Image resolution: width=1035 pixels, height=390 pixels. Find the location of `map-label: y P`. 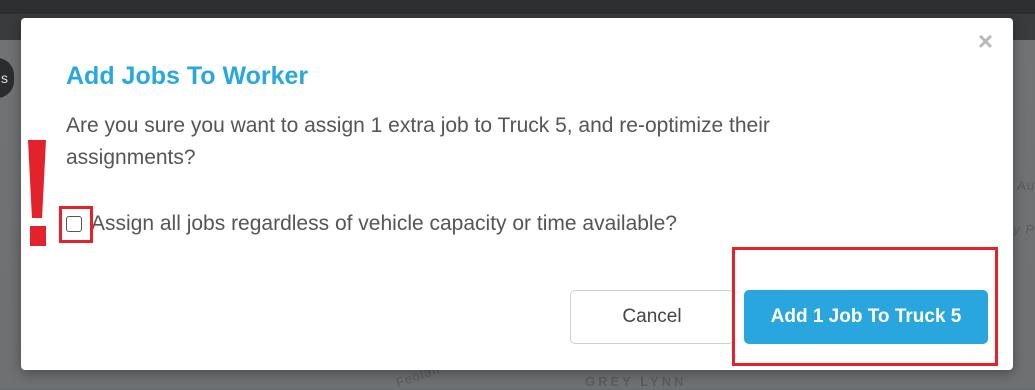

map-label: y P is located at coordinates (1024, 229).